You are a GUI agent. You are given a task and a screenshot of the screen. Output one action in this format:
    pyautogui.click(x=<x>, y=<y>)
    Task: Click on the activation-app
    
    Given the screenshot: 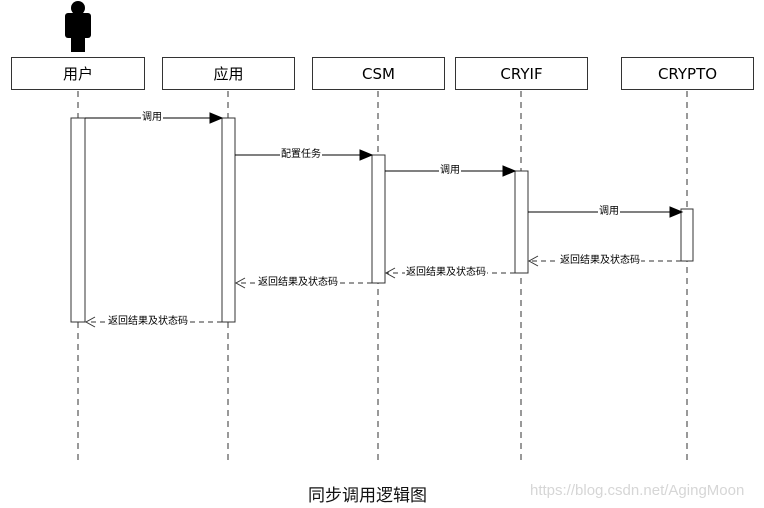 What is the action you would take?
    pyautogui.click(x=228, y=220)
    